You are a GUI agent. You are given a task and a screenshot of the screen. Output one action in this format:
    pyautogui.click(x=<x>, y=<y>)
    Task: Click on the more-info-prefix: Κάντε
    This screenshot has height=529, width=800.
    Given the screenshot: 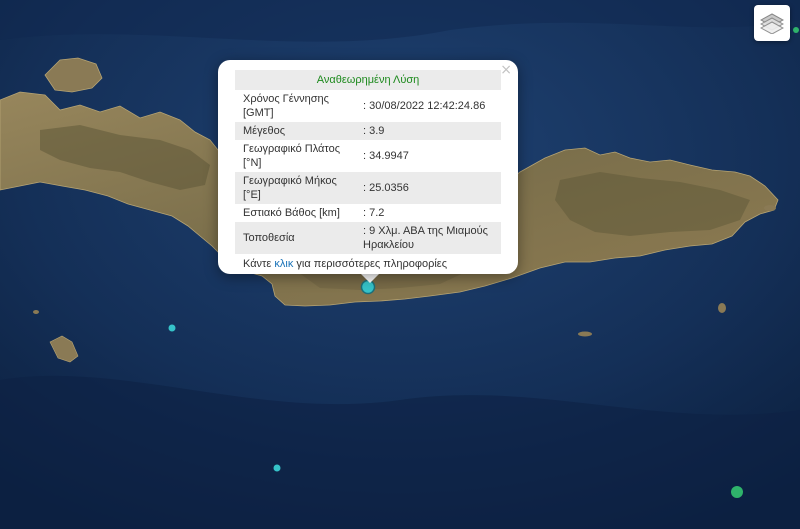 What is the action you would take?
    pyautogui.click(x=257, y=264)
    